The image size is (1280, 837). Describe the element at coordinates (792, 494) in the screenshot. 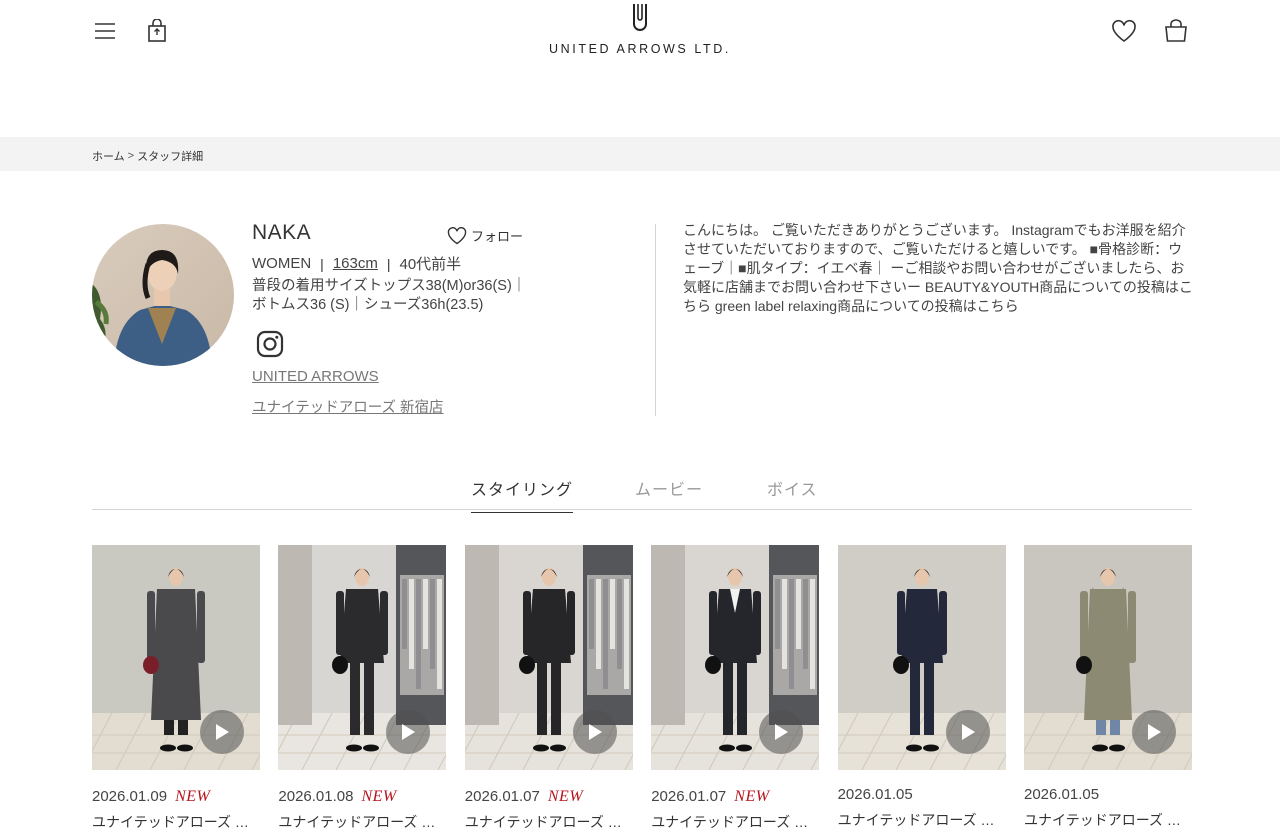

I see `tab-voice: ボイス` at that location.